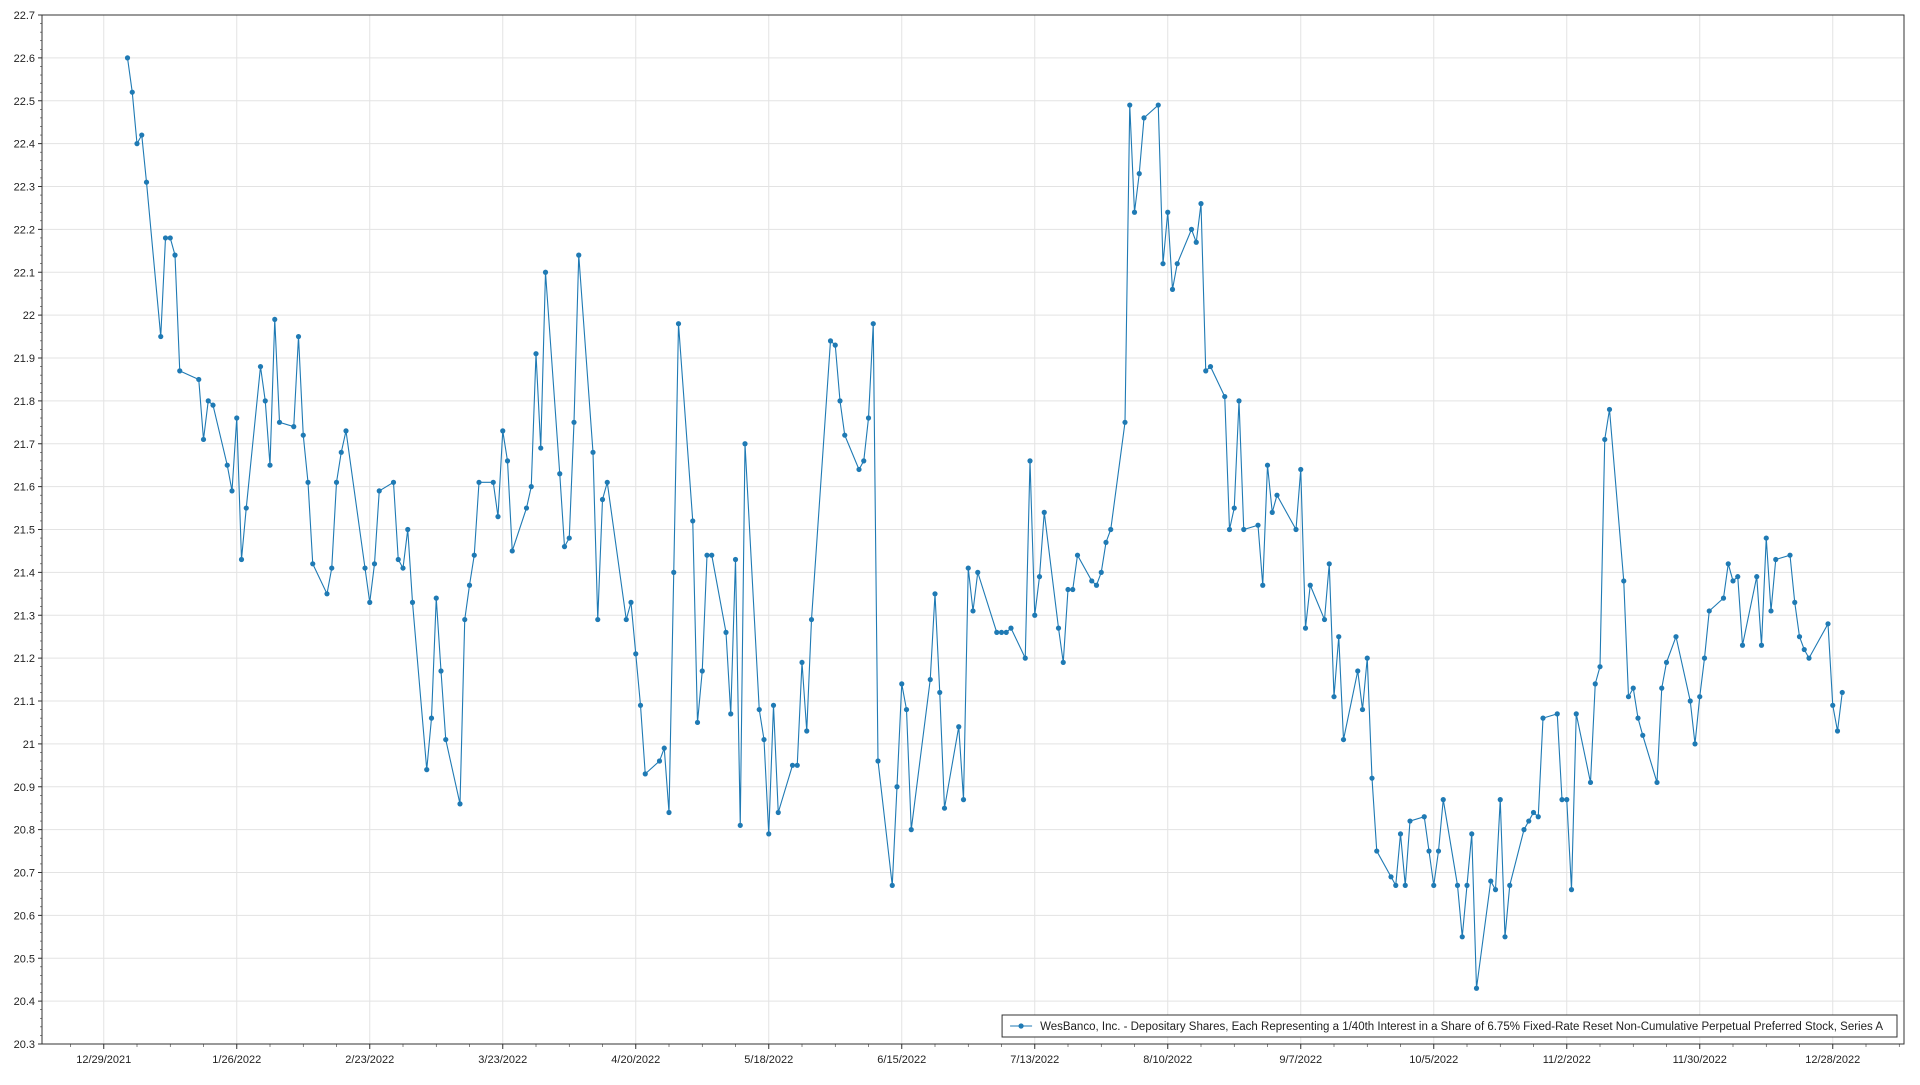 Image resolution: width=1920 pixels, height=1085 pixels. What do you see at coordinates (1021, 1026) in the screenshot?
I see `legend-swatch-marker` at bounding box center [1021, 1026].